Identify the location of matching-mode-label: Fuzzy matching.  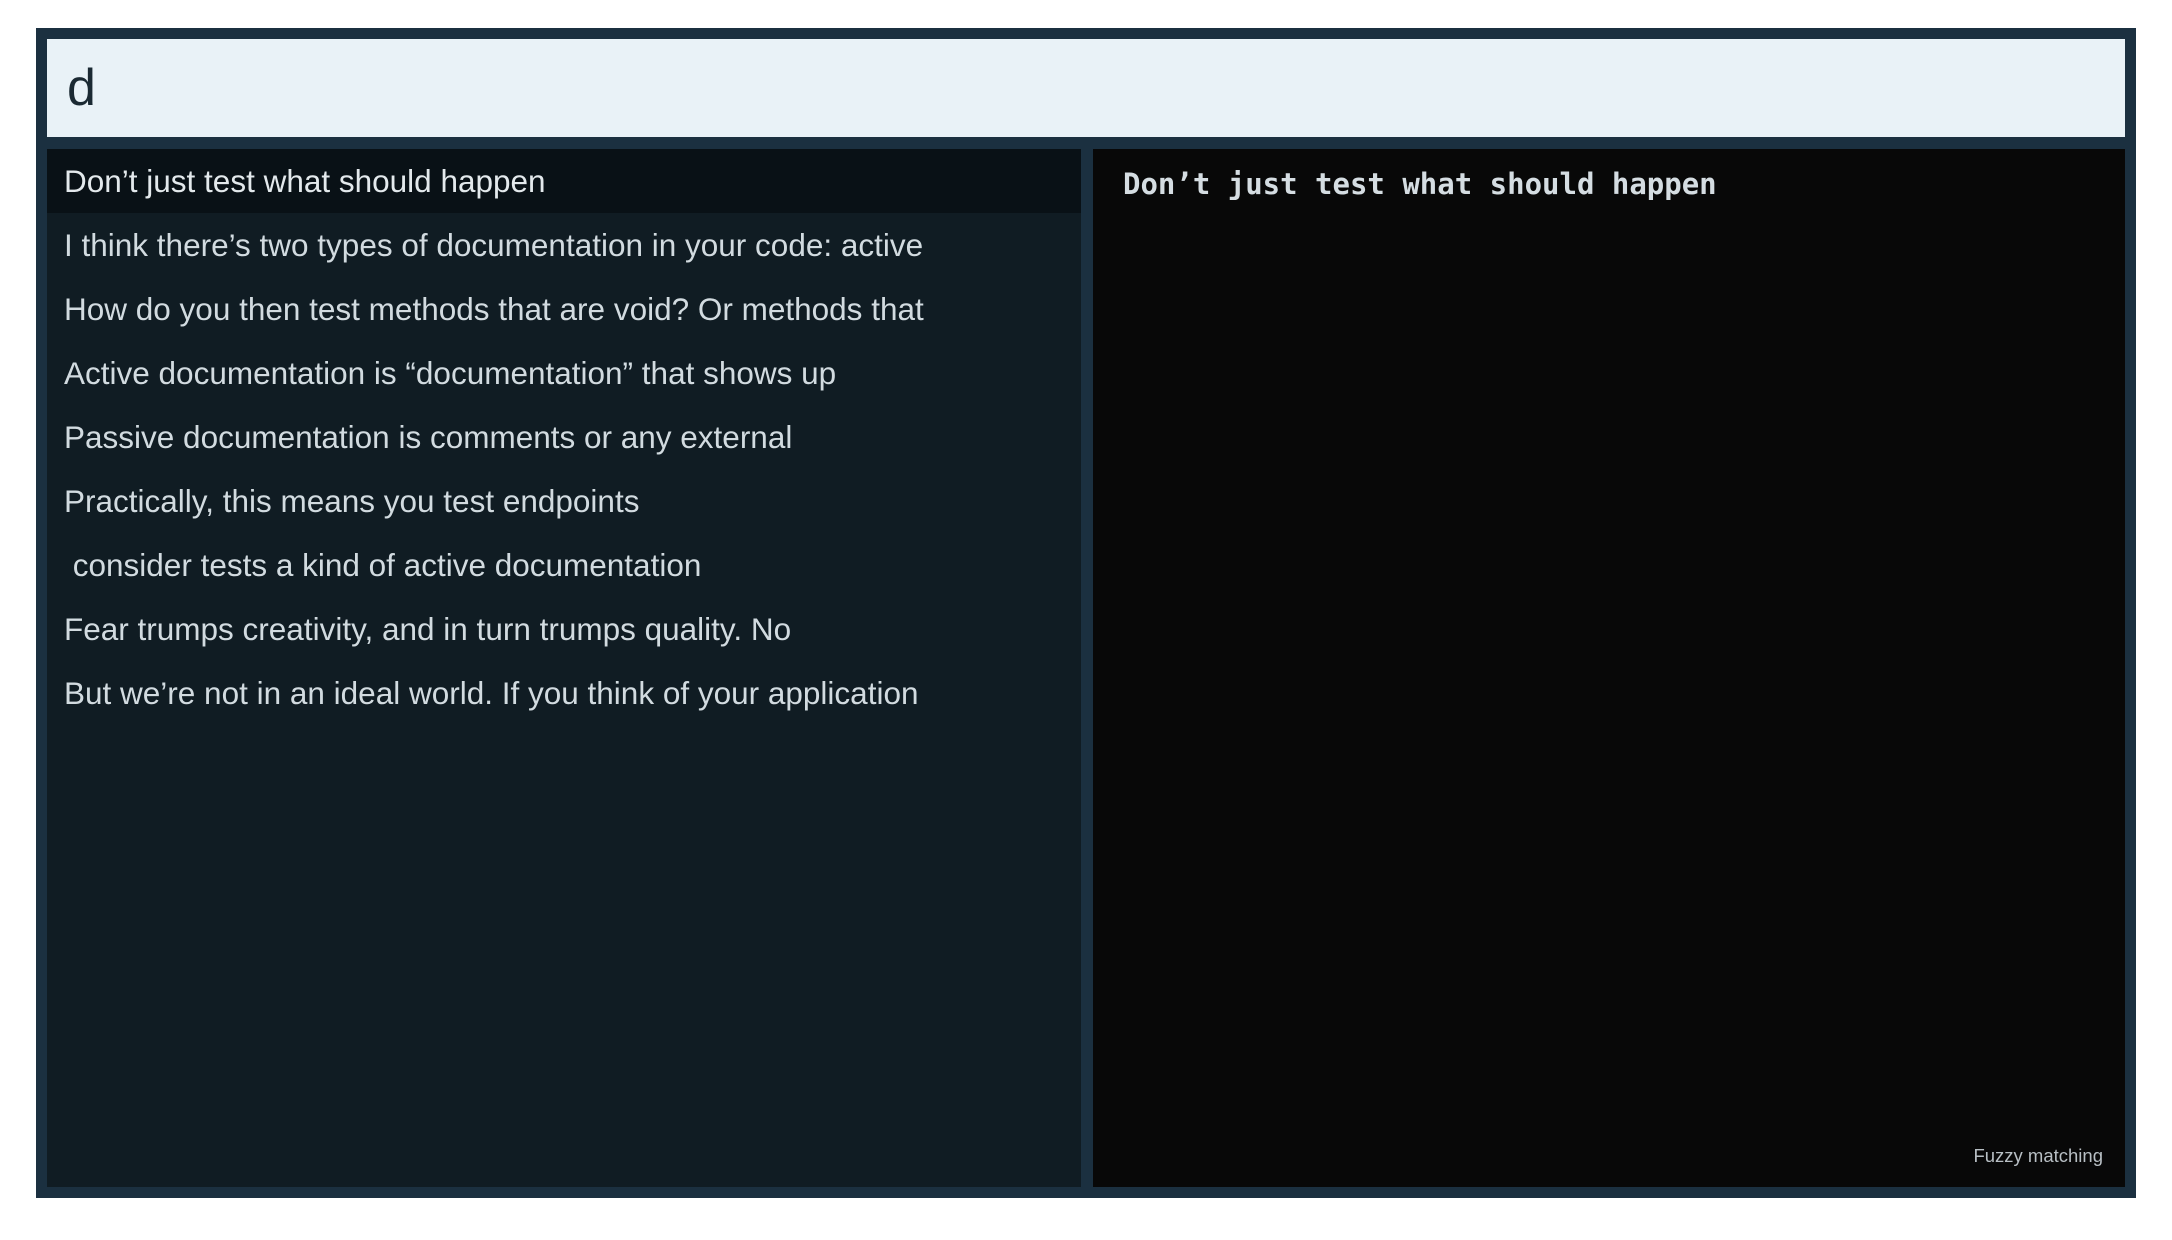
(2038, 1155).